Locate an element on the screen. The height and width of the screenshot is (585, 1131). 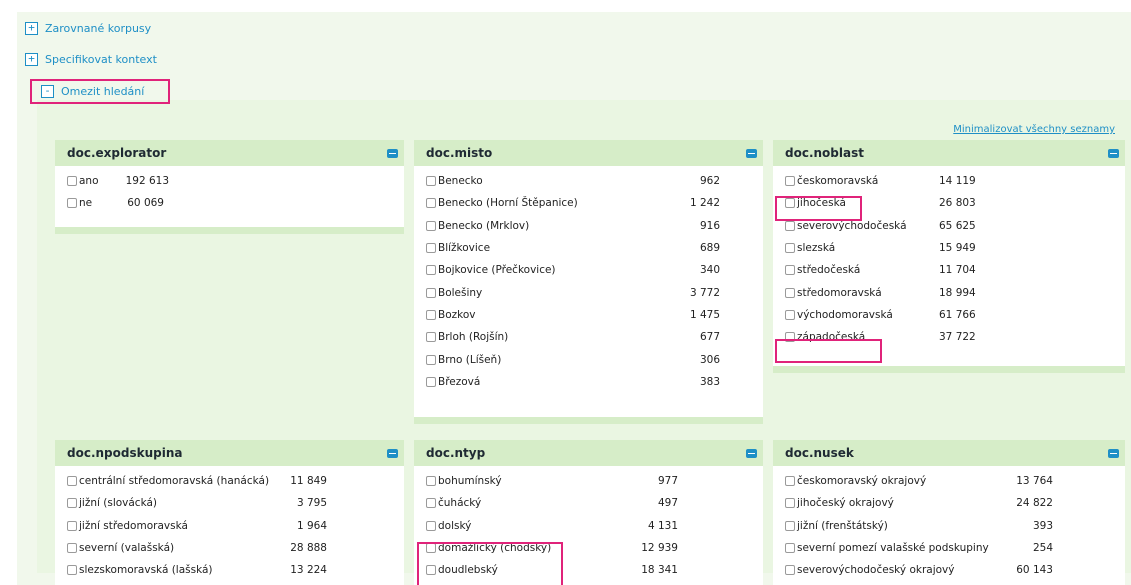
panel-list: ano 192 613 ne 60 069 is located at coordinates (229, 191).